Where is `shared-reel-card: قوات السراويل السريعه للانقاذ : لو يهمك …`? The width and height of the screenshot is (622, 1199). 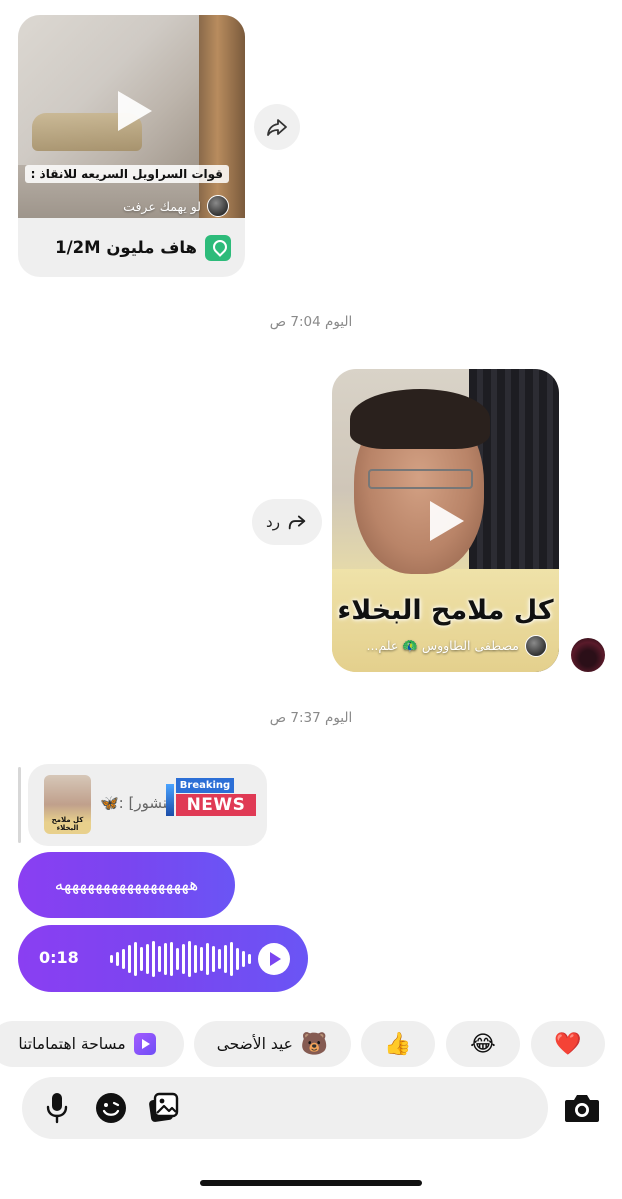
shared-reel-card: قوات السراويل السريعه للانقاذ : لو يهمك … is located at coordinates (131, 146).